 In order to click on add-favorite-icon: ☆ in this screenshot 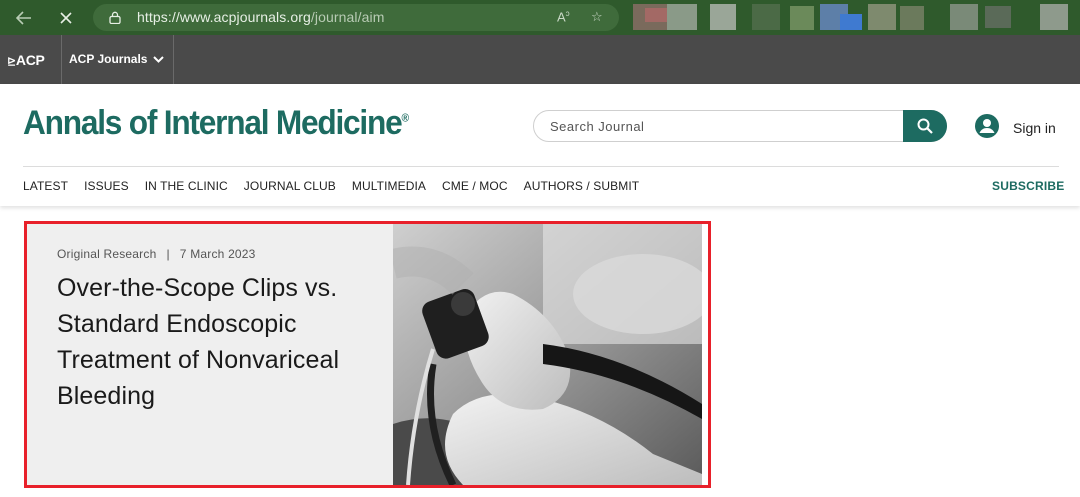, I will do `click(597, 17)`.